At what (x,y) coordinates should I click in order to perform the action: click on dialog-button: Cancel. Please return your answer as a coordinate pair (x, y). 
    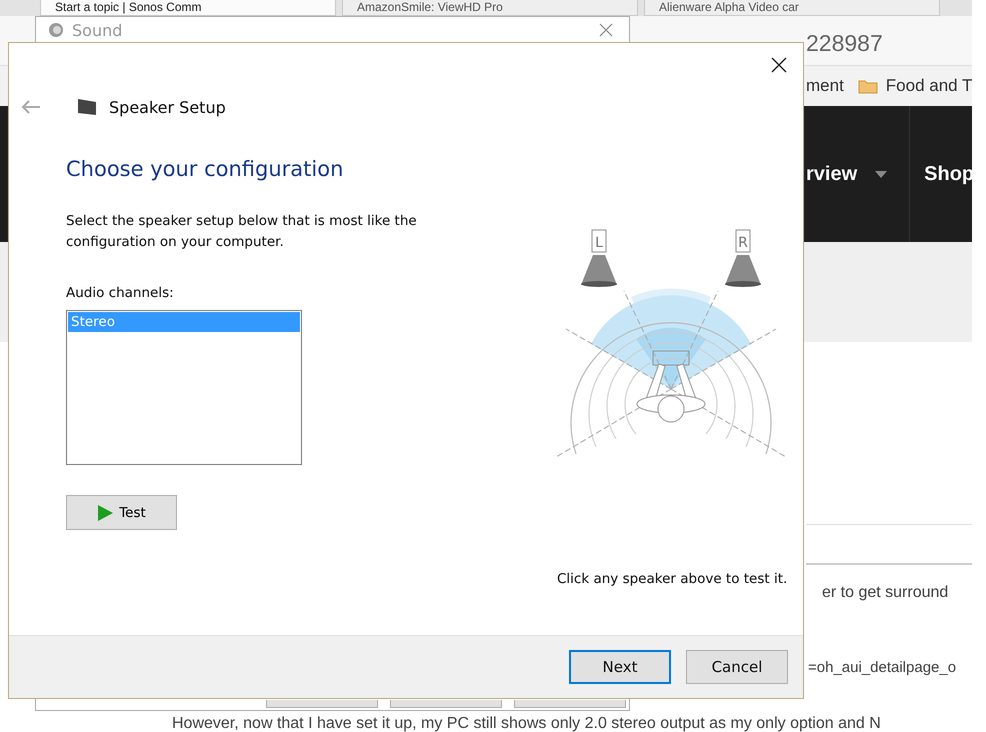
    Looking at the image, I should click on (737, 667).